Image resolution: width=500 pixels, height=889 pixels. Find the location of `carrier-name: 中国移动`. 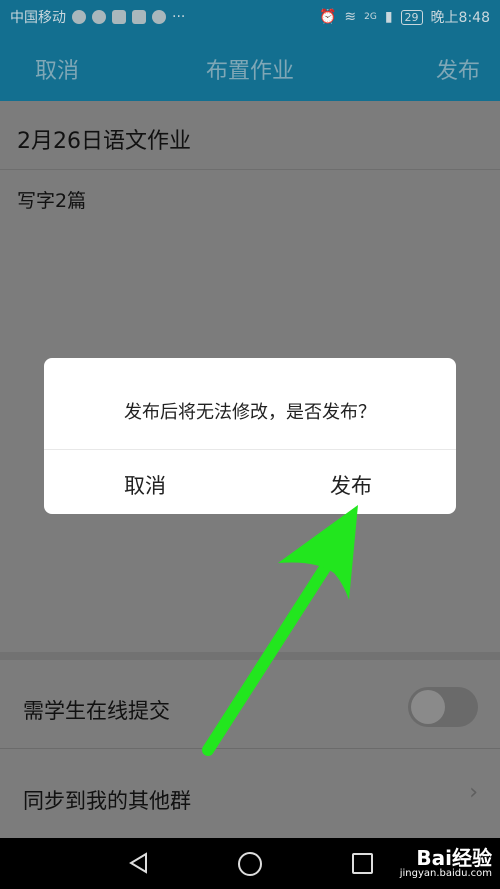

carrier-name: 中国移动 is located at coordinates (38, 18).